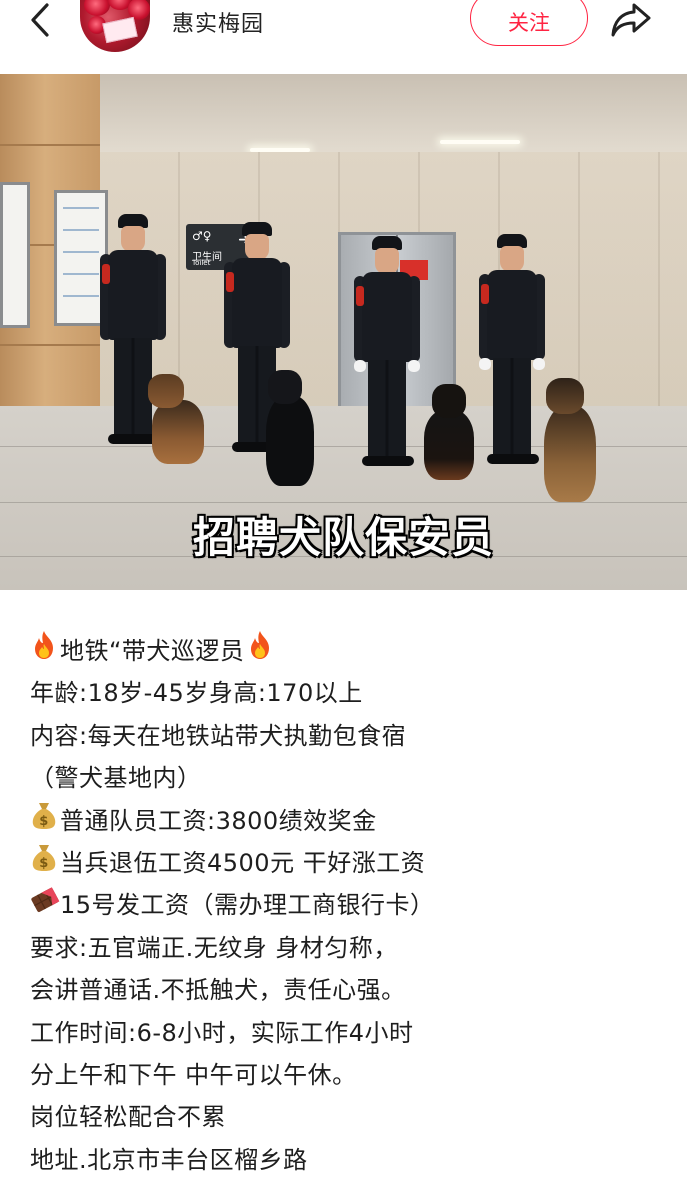  I want to click on back-button, so click(40, 22).